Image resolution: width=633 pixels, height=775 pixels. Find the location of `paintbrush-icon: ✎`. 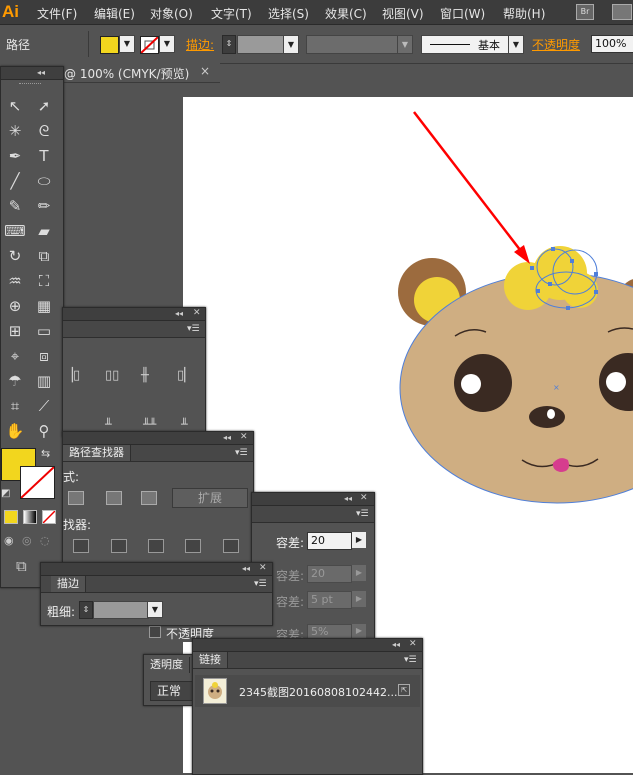

paintbrush-icon: ✎ is located at coordinates (15, 206).